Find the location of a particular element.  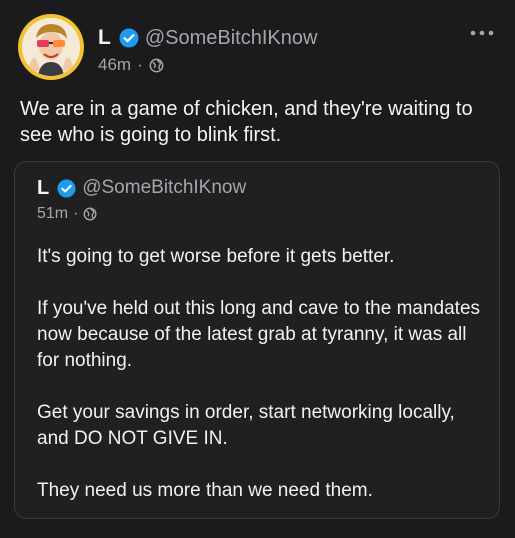

avatar-image is located at coordinates (51, 47).